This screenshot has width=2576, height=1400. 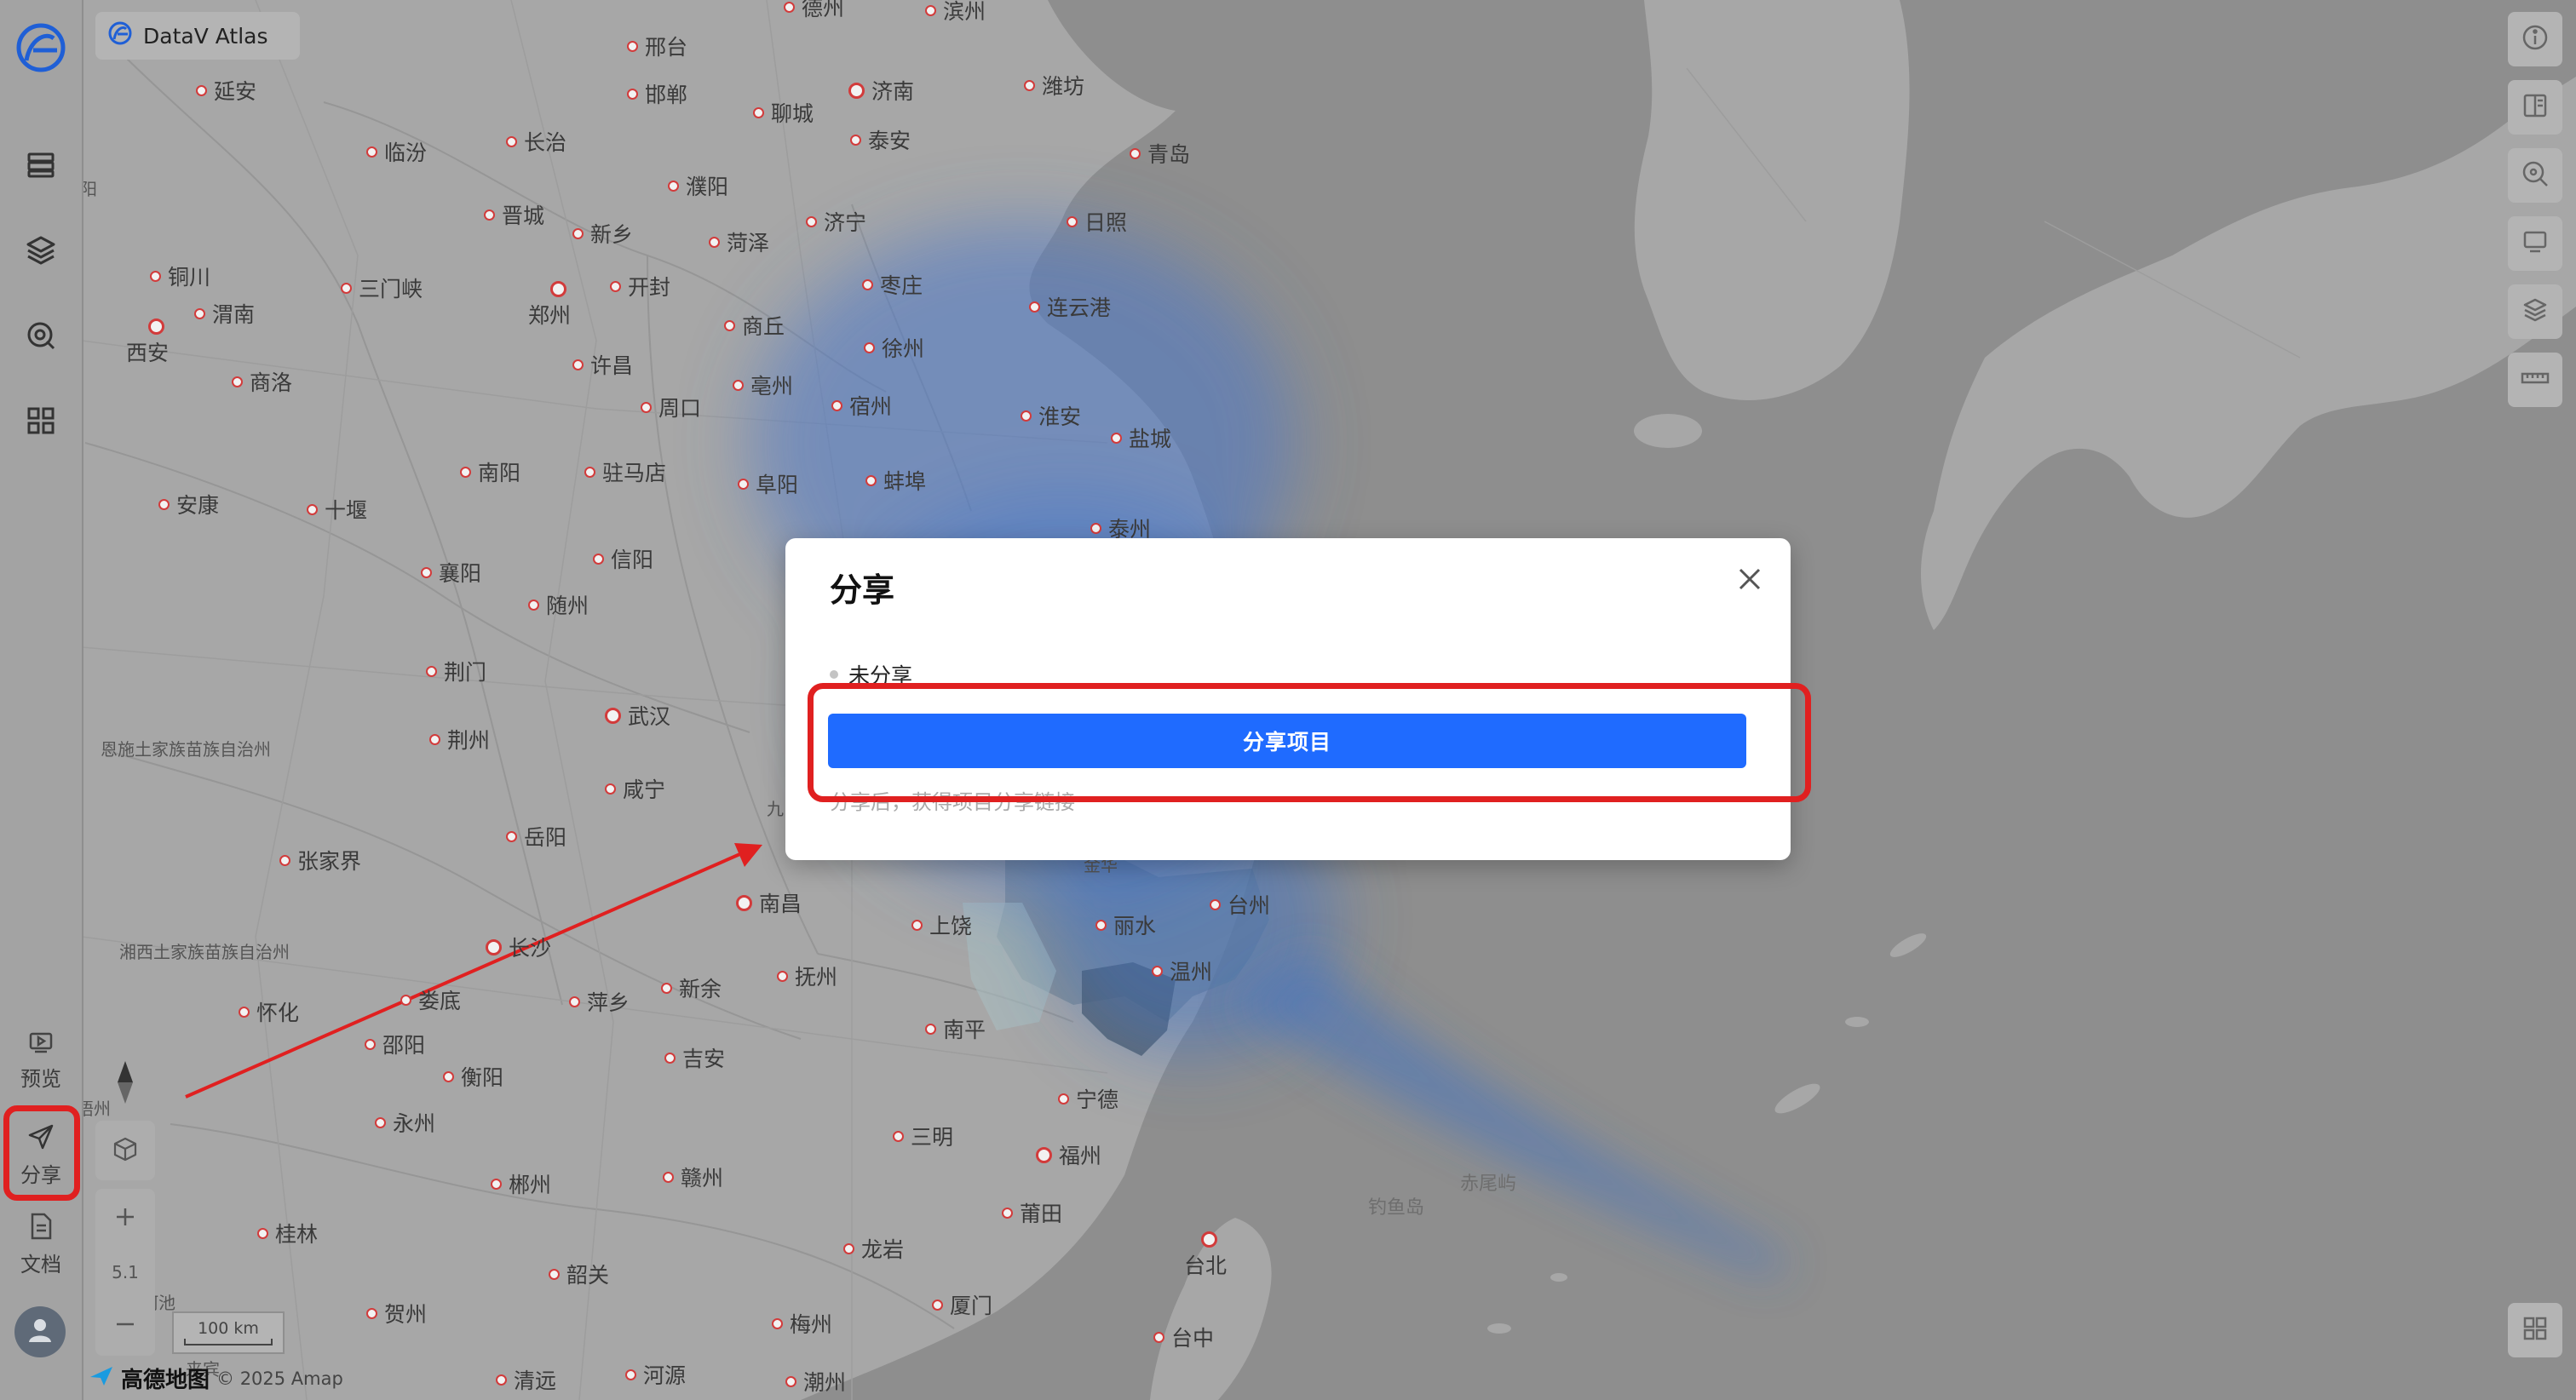 I want to click on city-label: 德州, so click(x=814, y=11).